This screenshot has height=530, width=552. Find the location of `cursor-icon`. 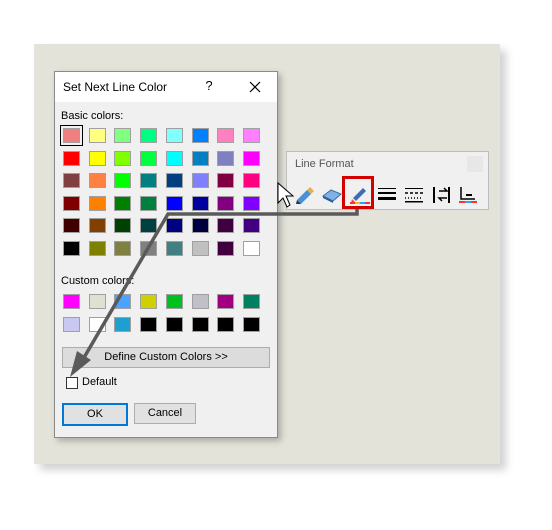

cursor-icon is located at coordinates (286, 194).